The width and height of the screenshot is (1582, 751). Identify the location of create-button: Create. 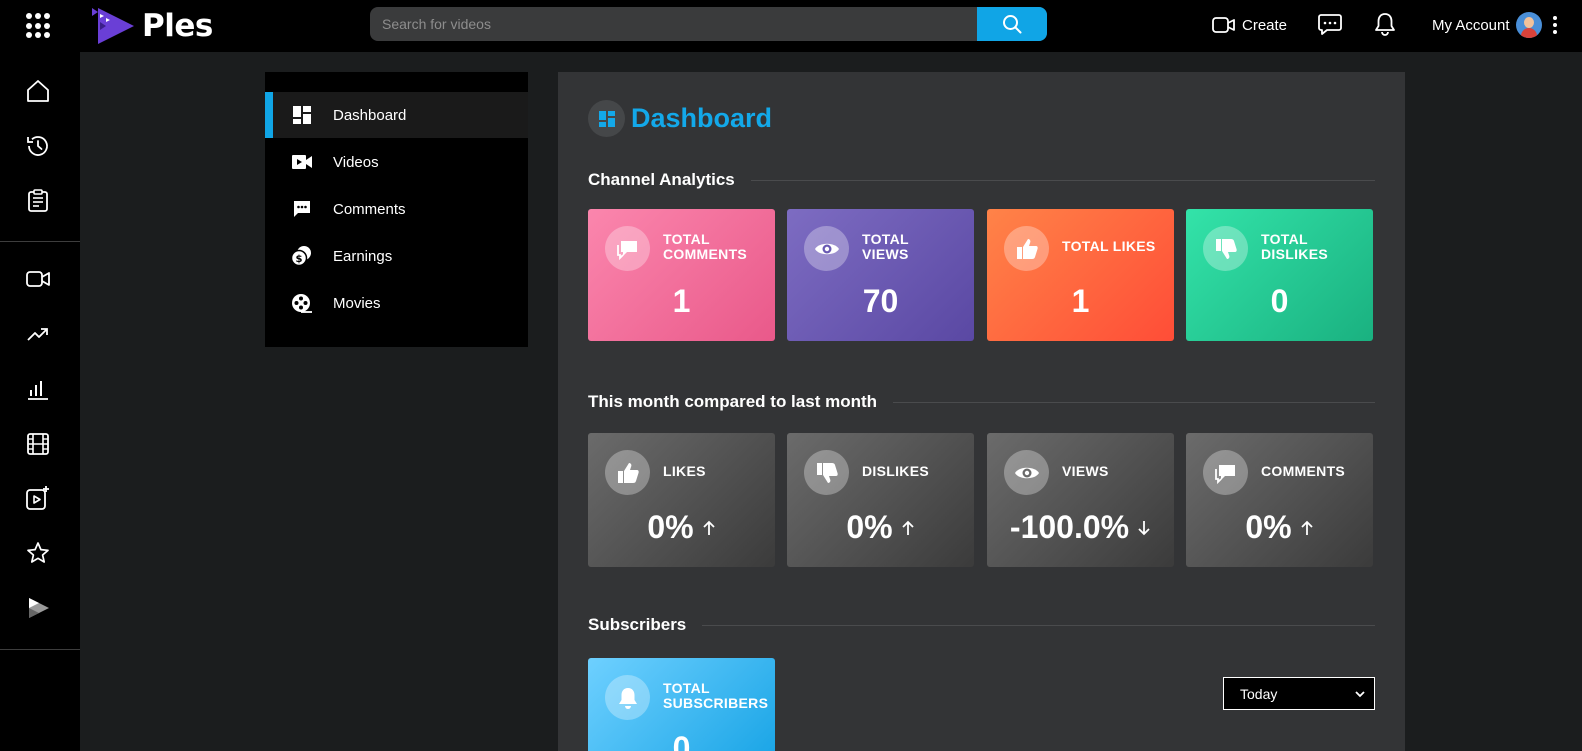
(1249, 25).